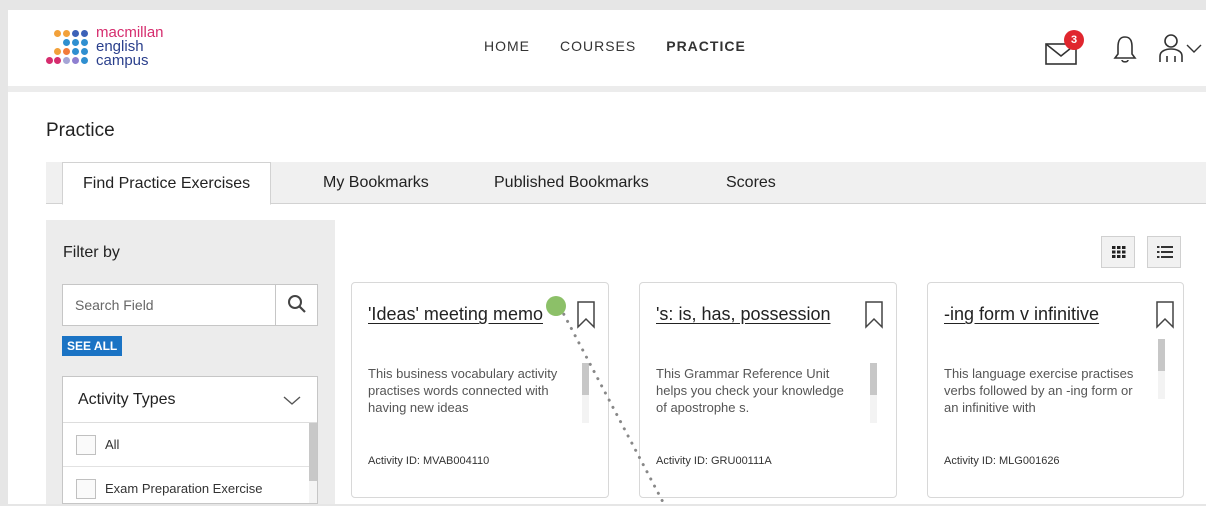 This screenshot has height=506, width=1206. What do you see at coordinates (714, 461) in the screenshot?
I see `activity-id: Activity ID: GRU00111A` at bounding box center [714, 461].